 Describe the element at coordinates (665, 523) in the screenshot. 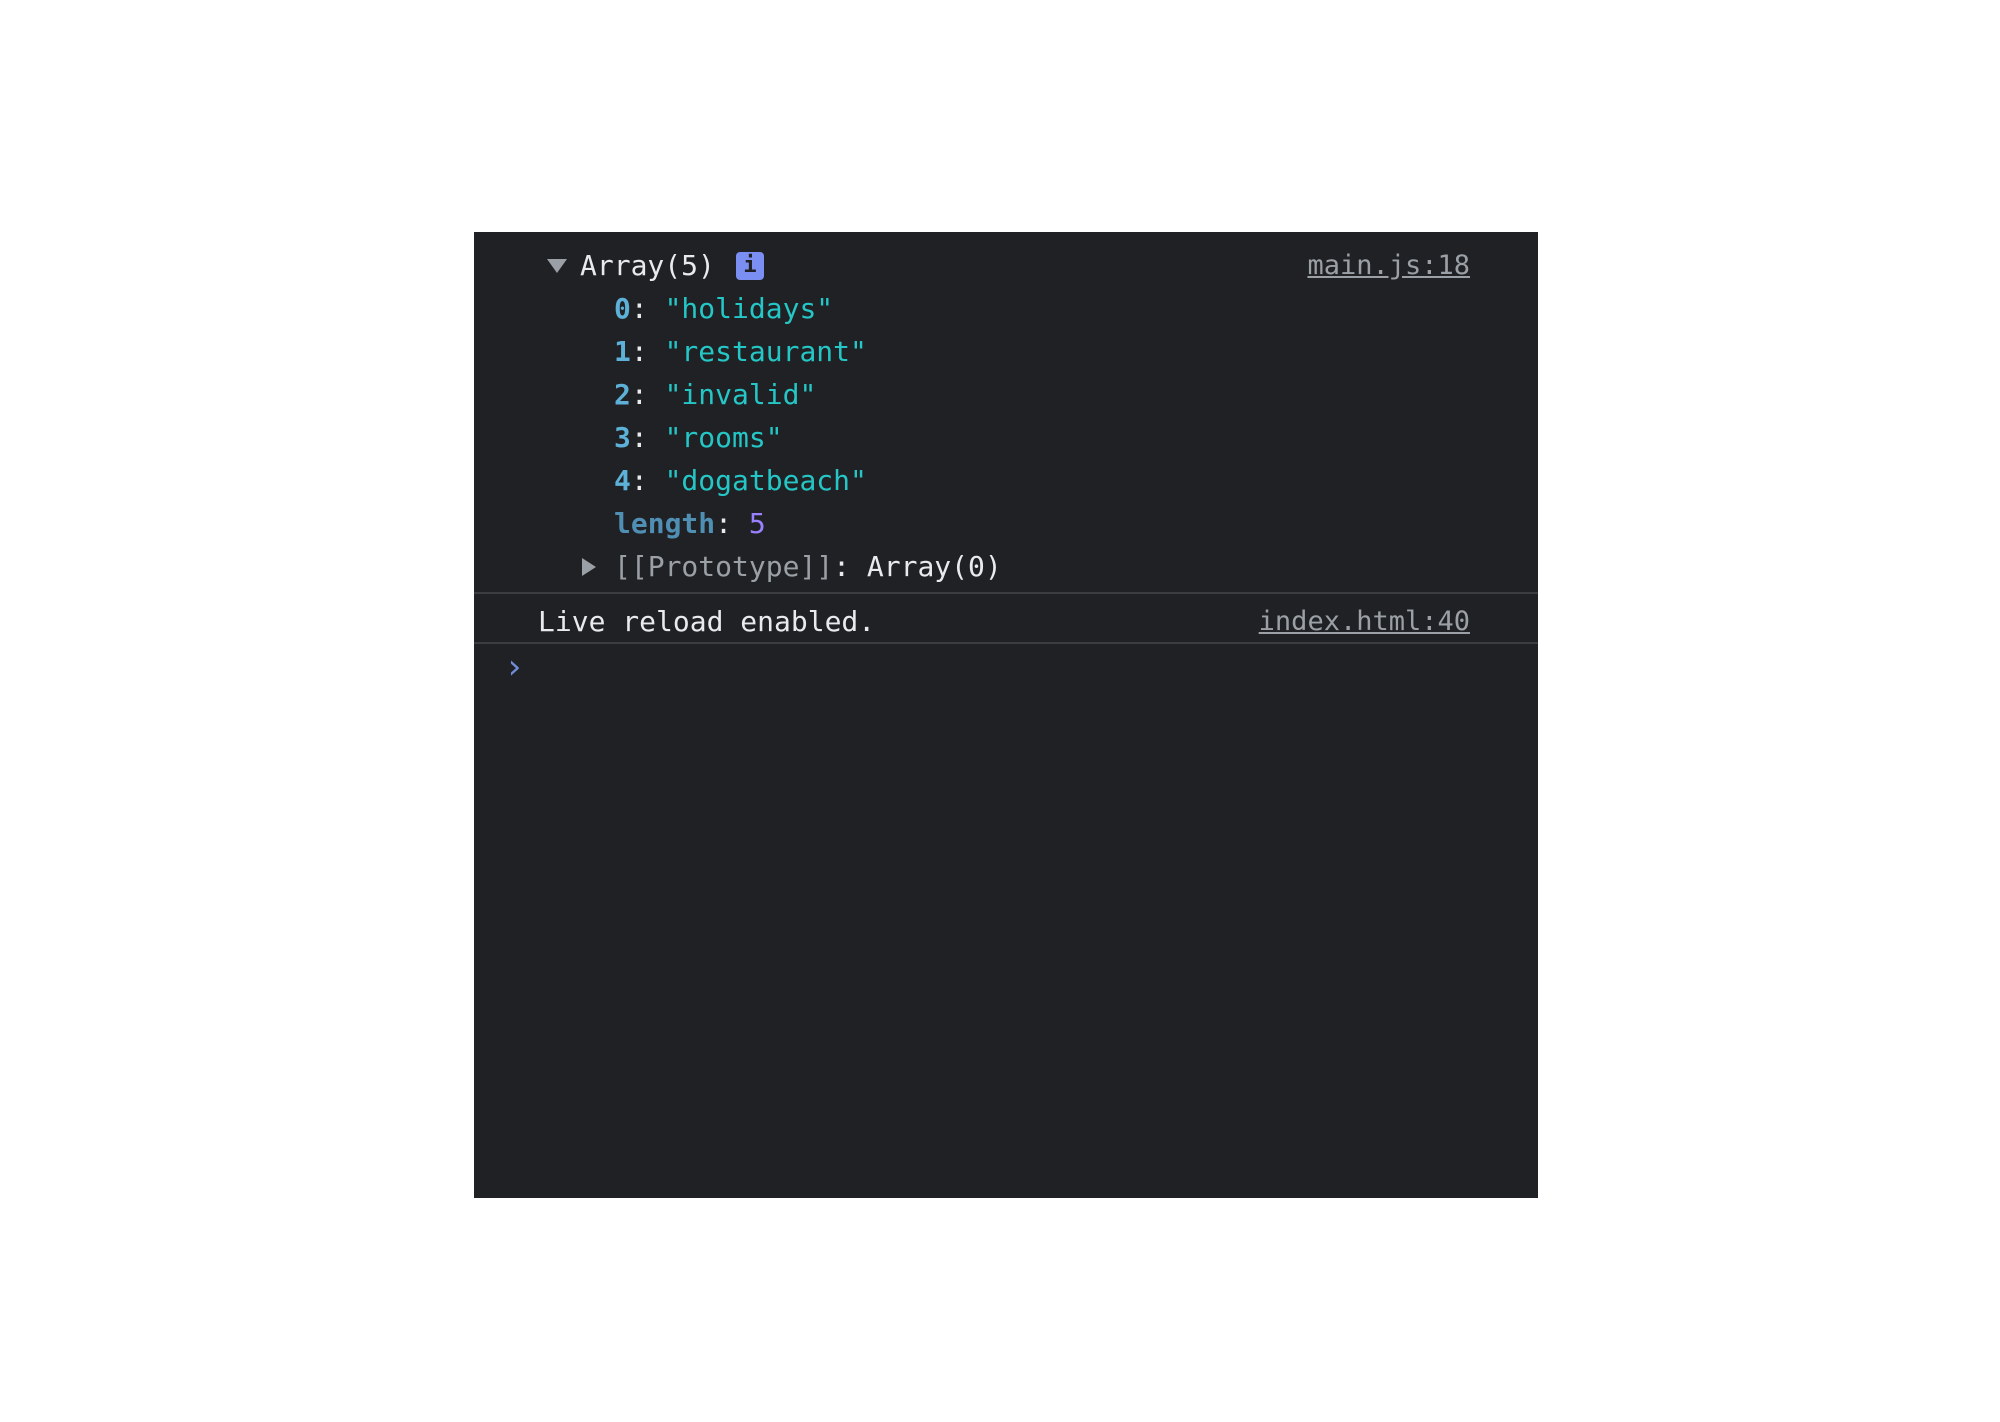

I see `length-key: length` at that location.